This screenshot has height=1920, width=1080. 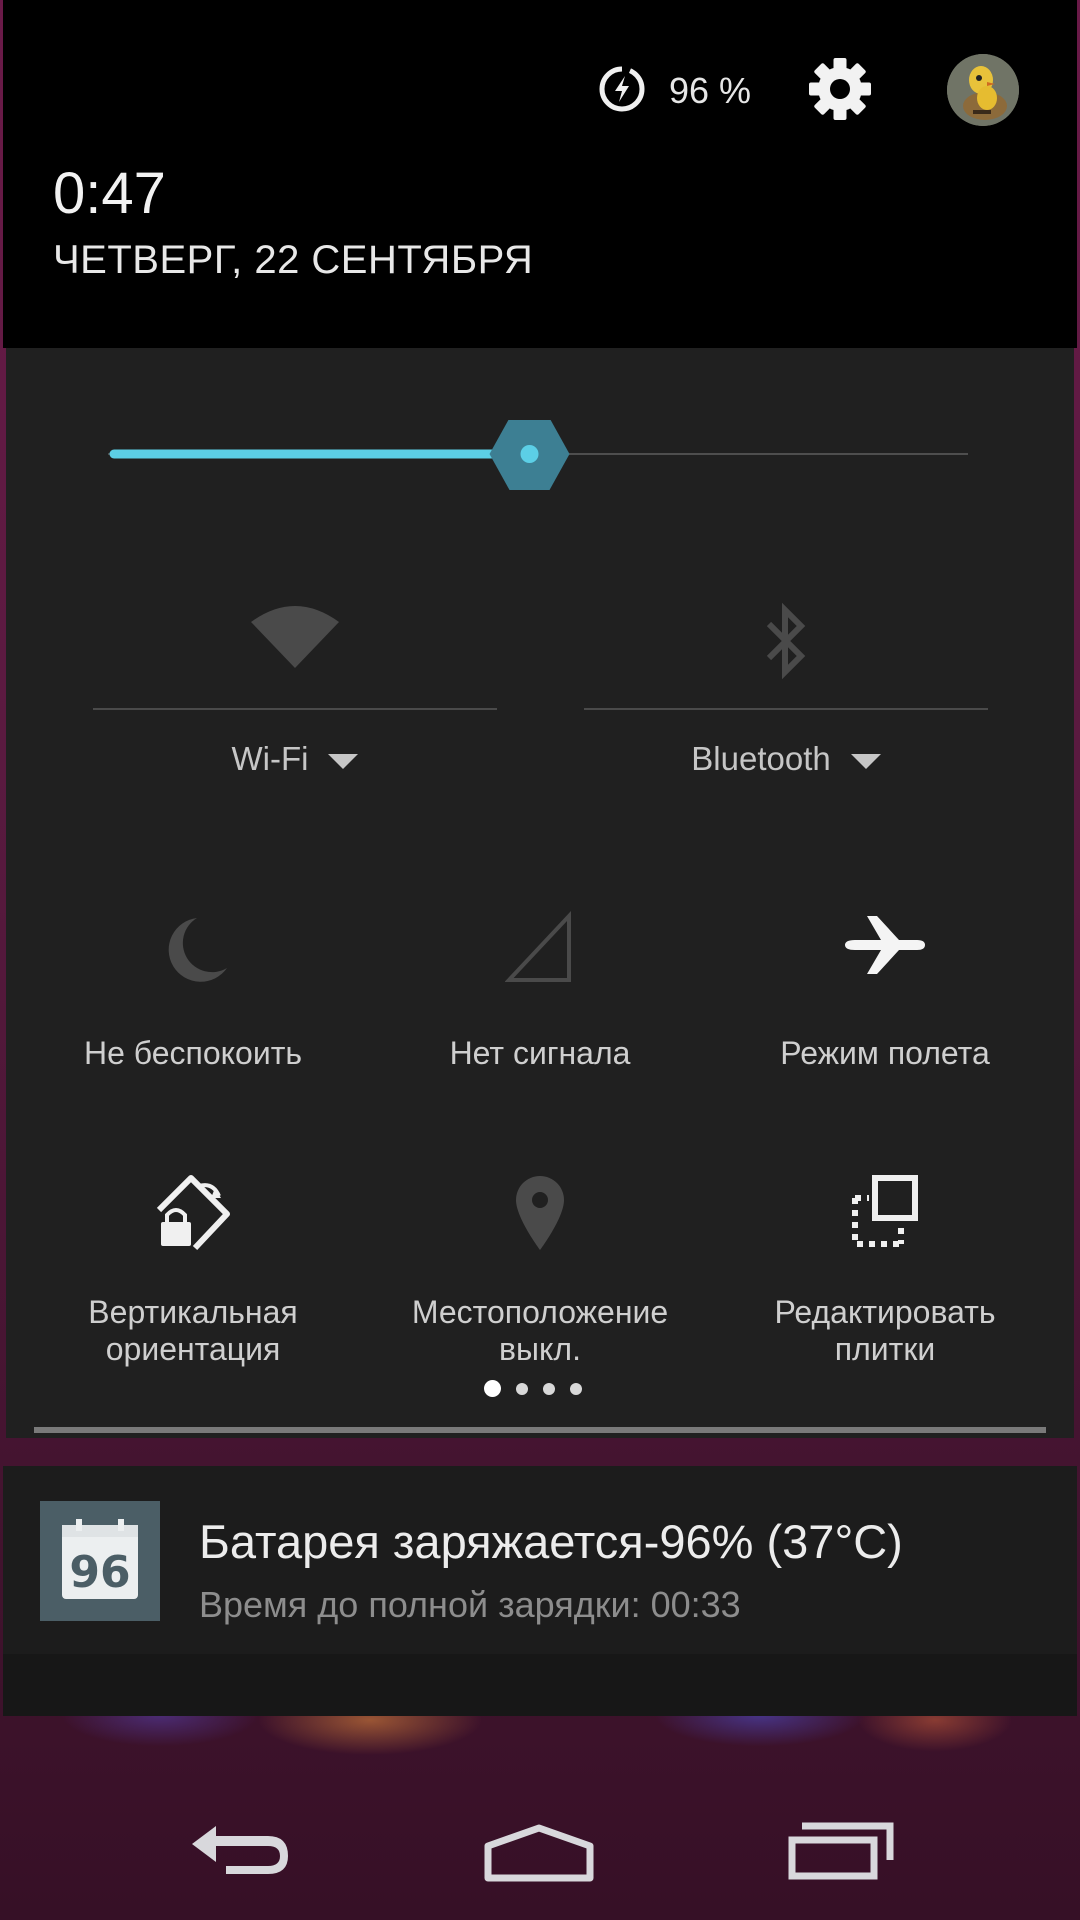 What do you see at coordinates (885, 945) in the screenshot?
I see `airplane-icon` at bounding box center [885, 945].